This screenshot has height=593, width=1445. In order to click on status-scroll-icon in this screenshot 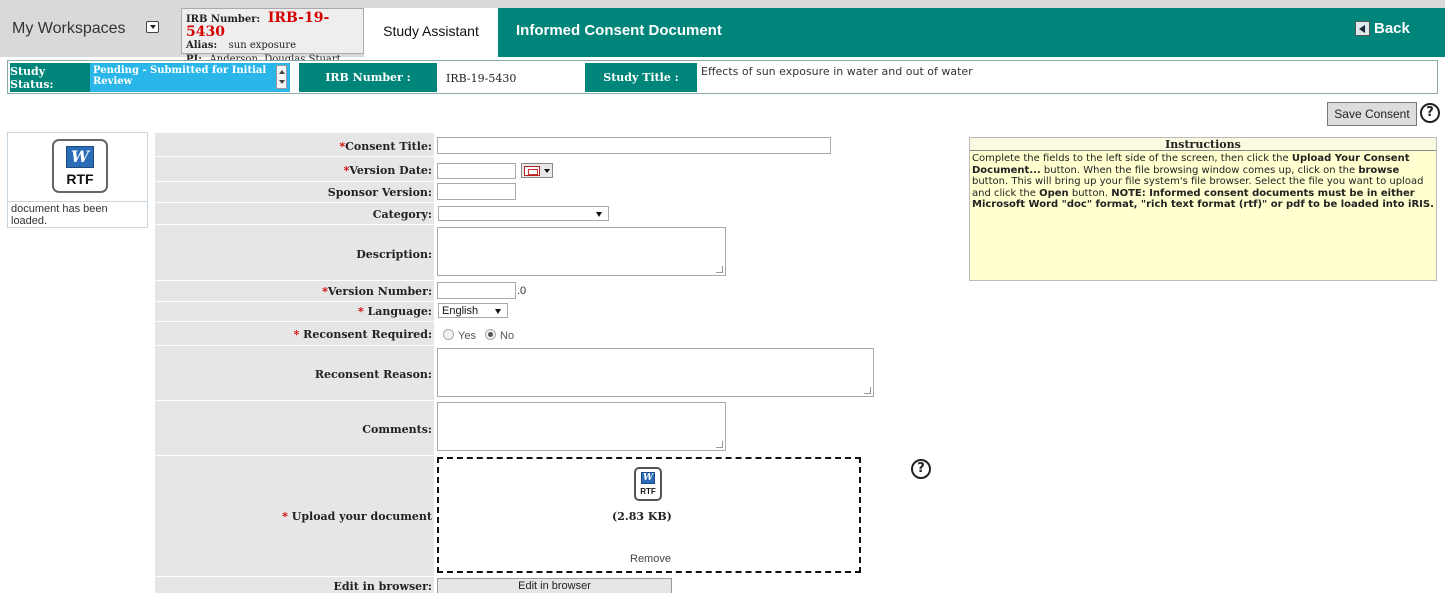, I will do `click(281, 77)`.